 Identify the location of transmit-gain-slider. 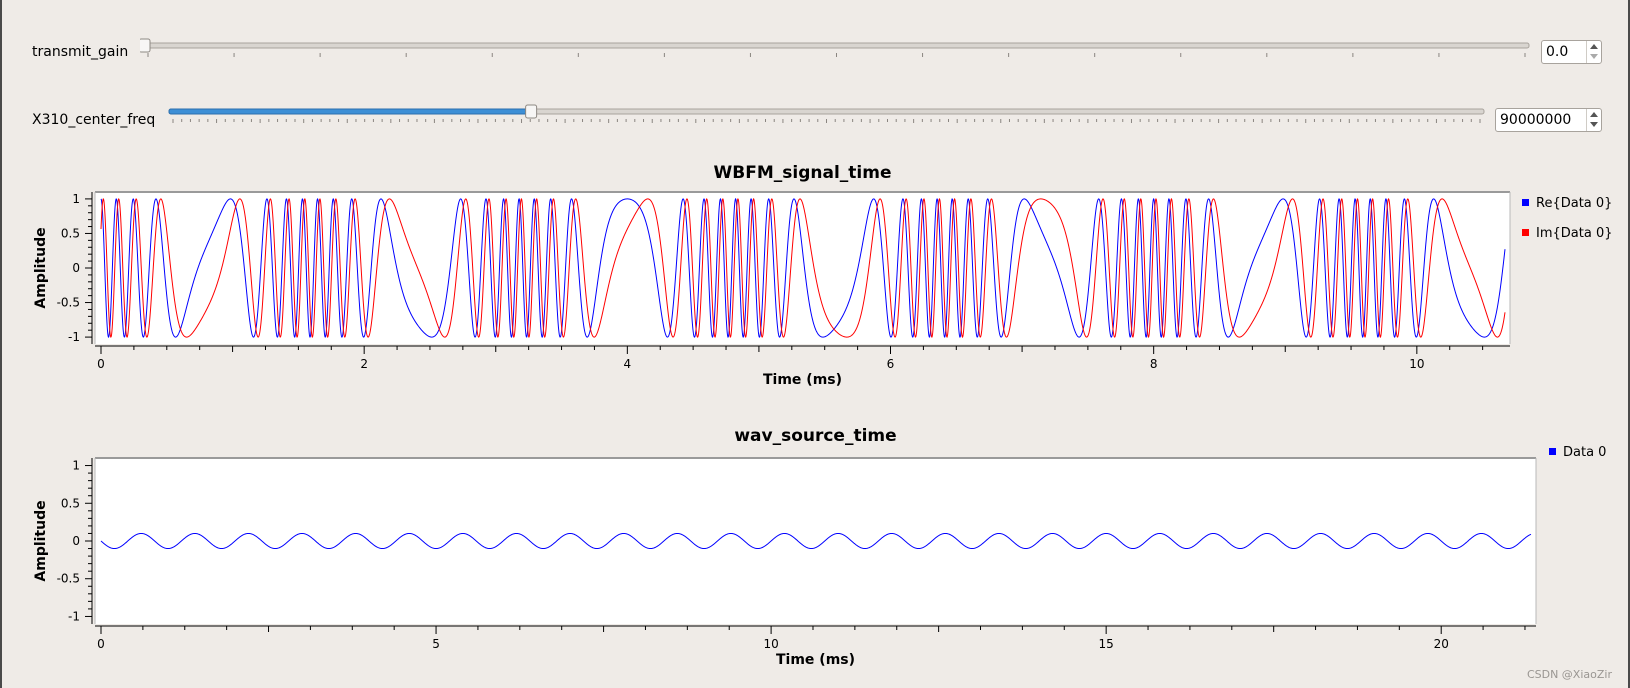
(837, 49).